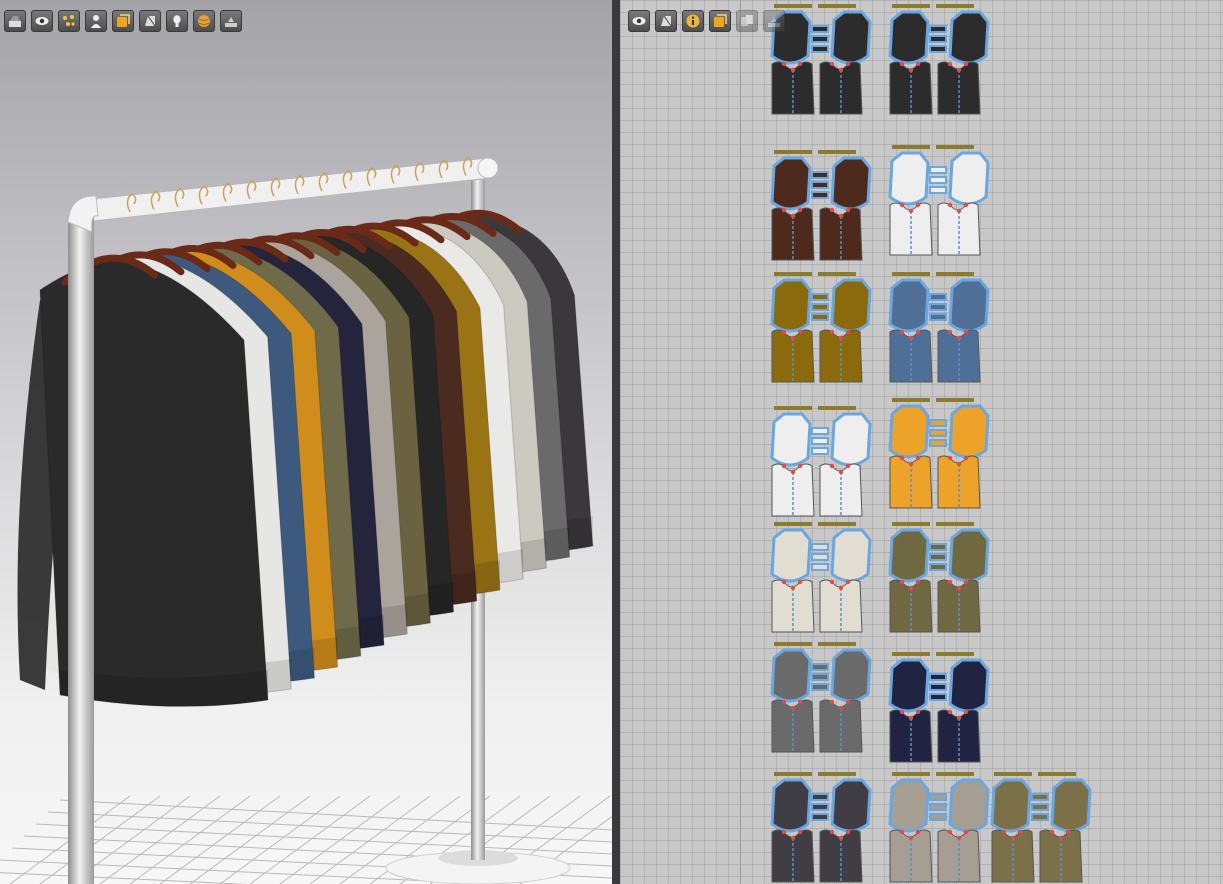  Describe the element at coordinates (96, 21) in the screenshot. I see `toolbar-3d-avatar-button` at that location.